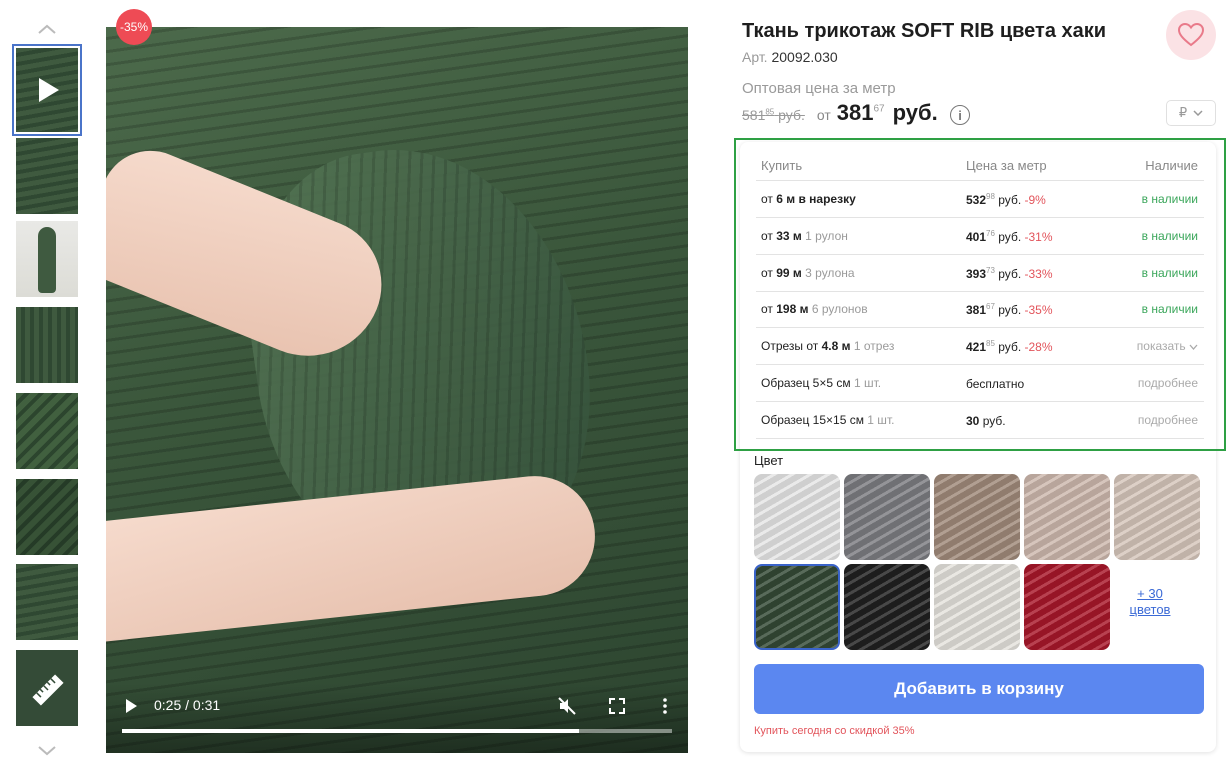 The width and height of the screenshot is (1232, 775). I want to click on table-row: от 99 м 3 рулона 39373 руб. -33% в наличии, so click(980, 273).